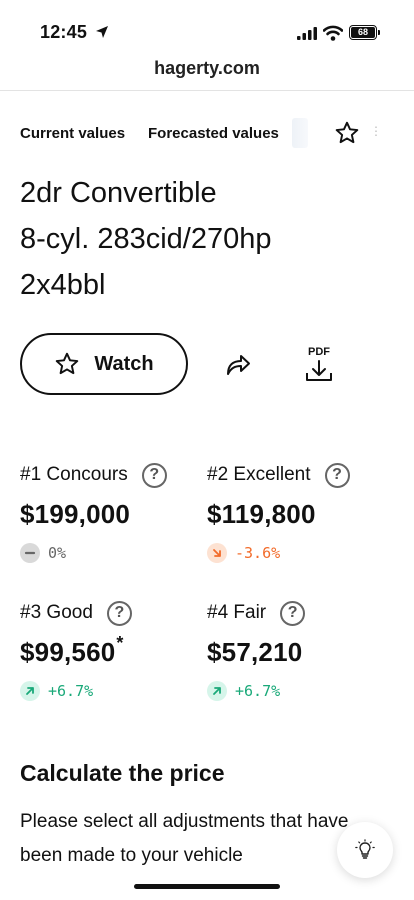 The image size is (414, 900). Describe the element at coordinates (261, 514) in the screenshot. I see `price-value: $119,800` at that location.